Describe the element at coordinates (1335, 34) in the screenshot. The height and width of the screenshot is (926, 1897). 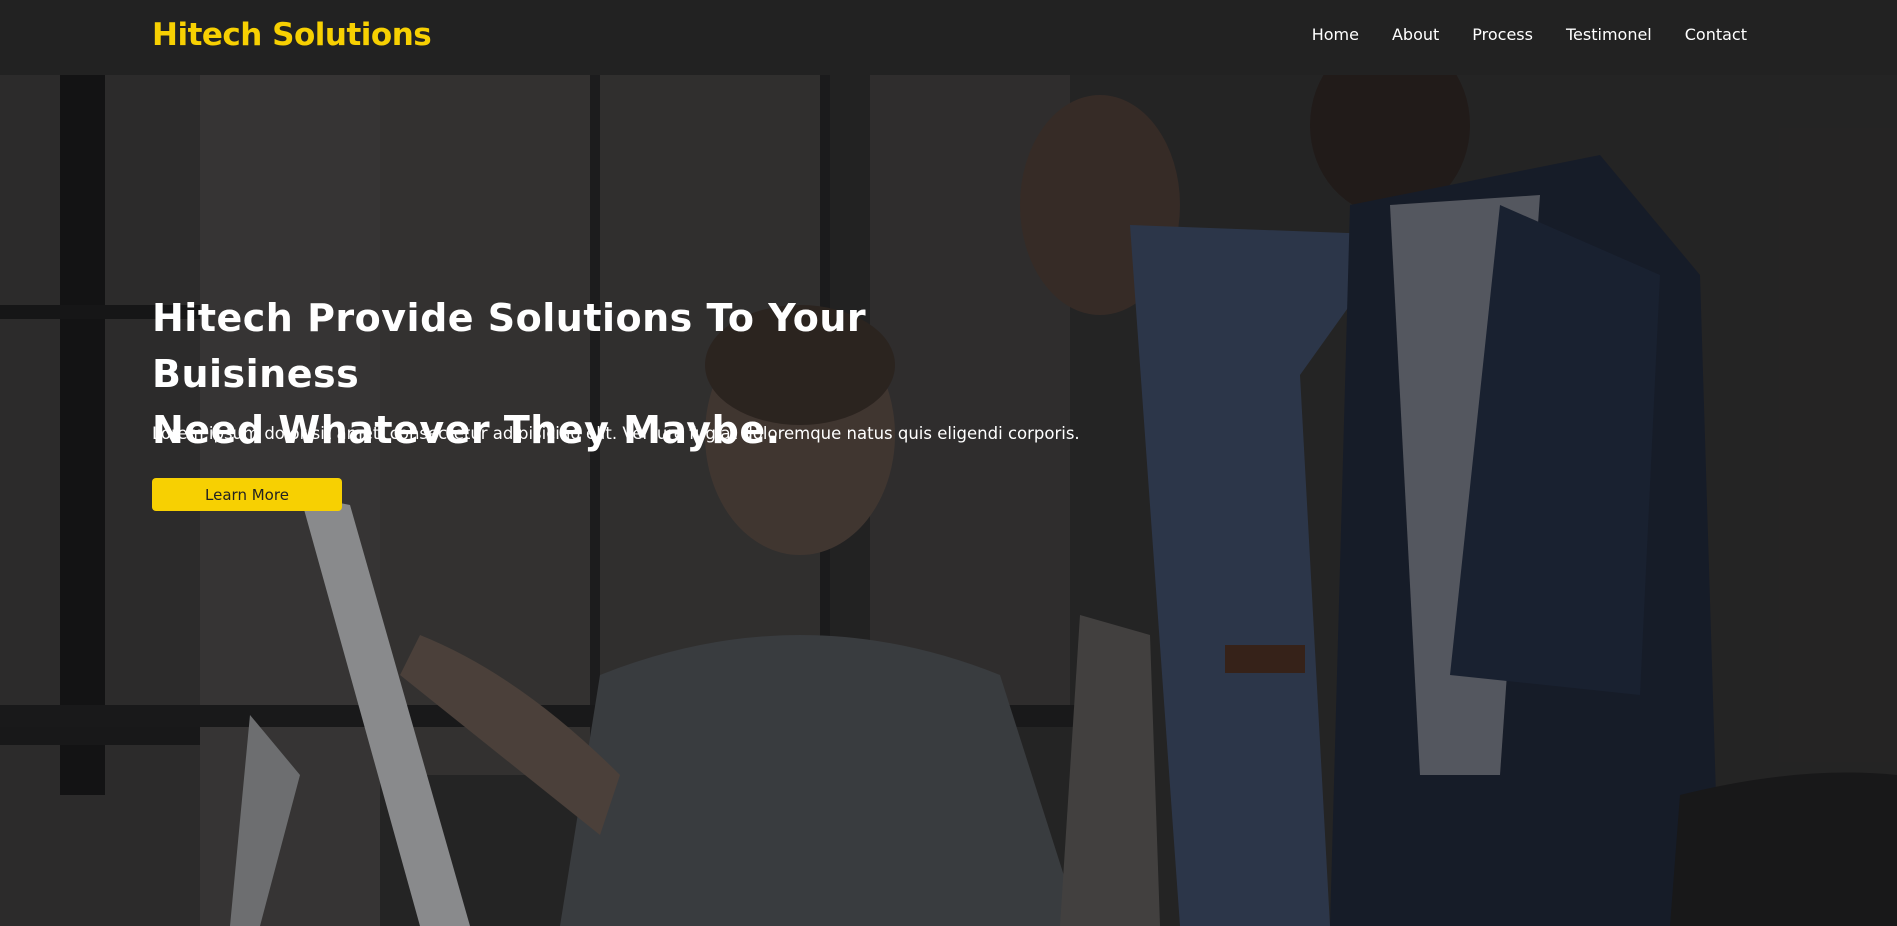
I see `nav-home: Home` at that location.